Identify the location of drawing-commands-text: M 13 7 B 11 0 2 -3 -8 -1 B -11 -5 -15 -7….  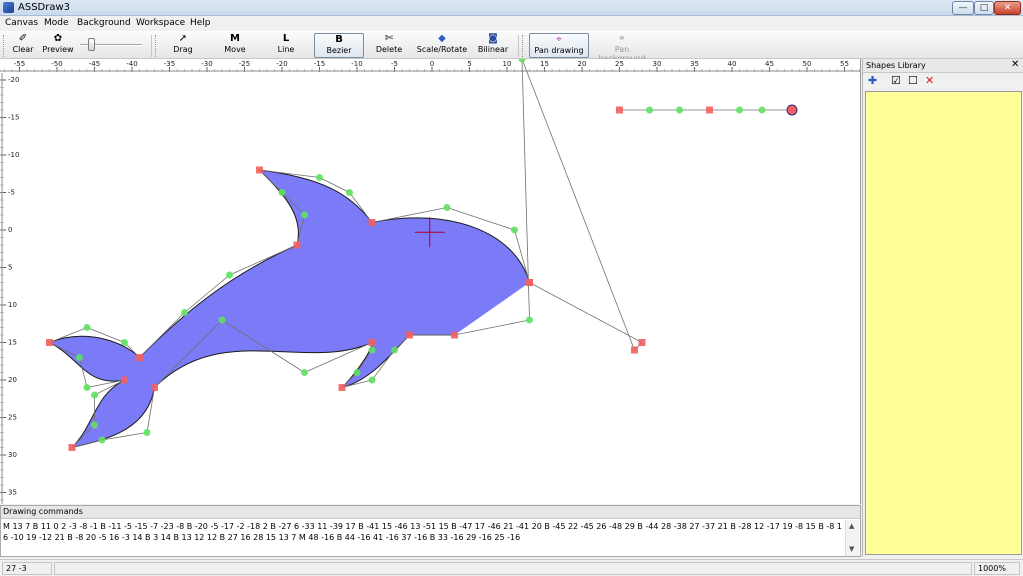
(423, 538).